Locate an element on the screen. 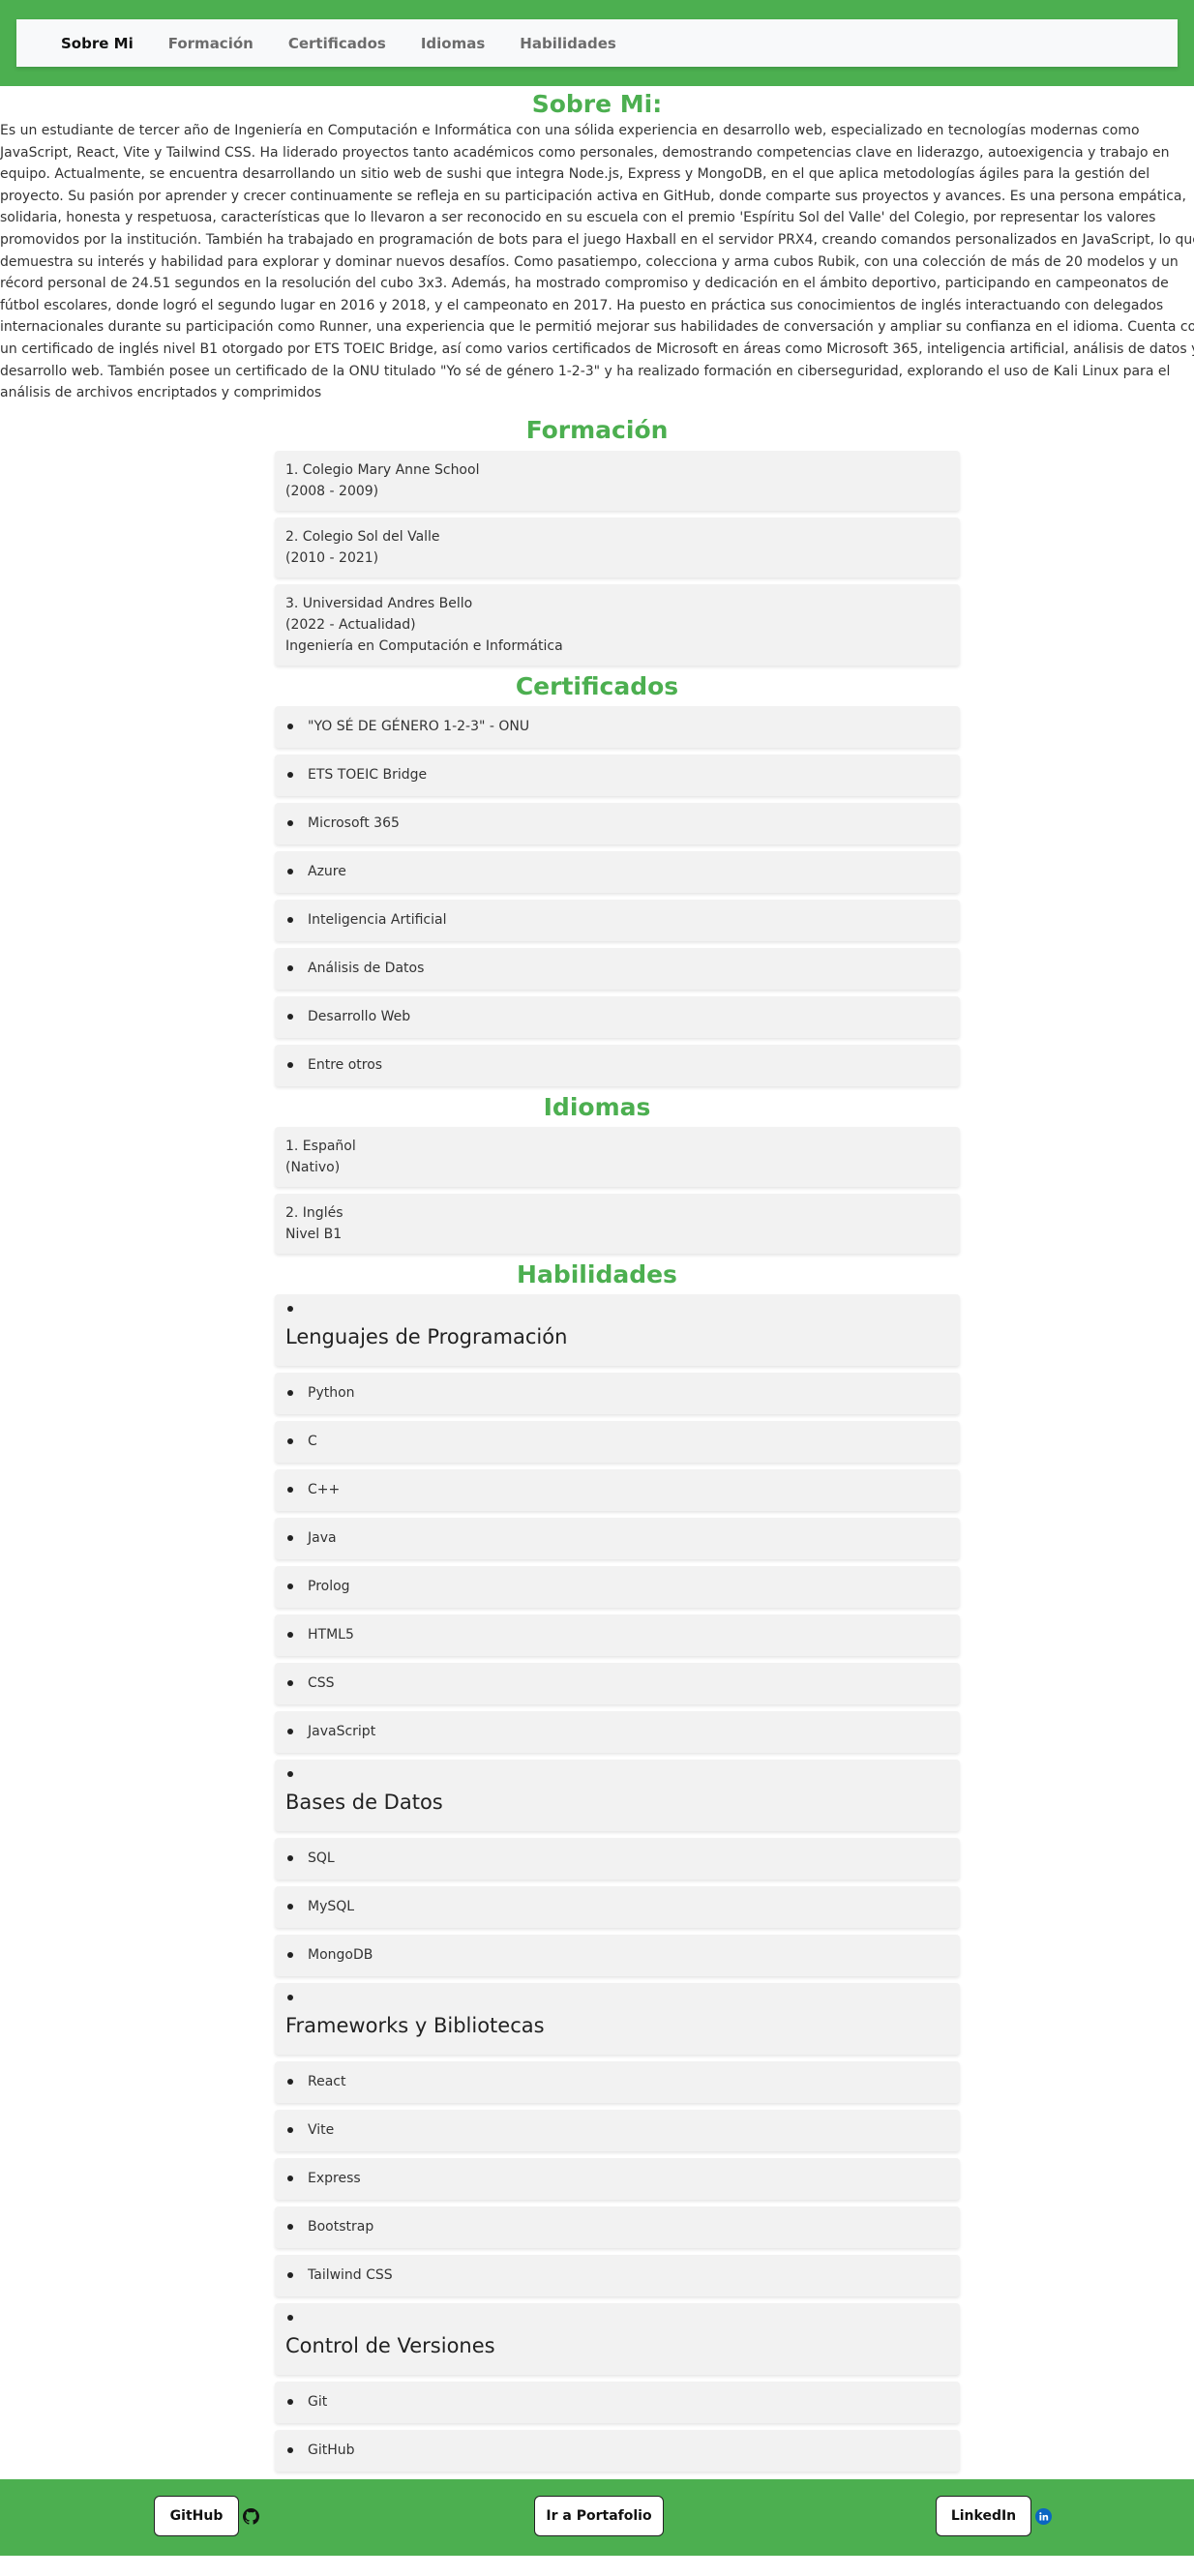 The image size is (1194, 2576). formacion-line: 3. Universidad Andres Bello is located at coordinates (379, 603).